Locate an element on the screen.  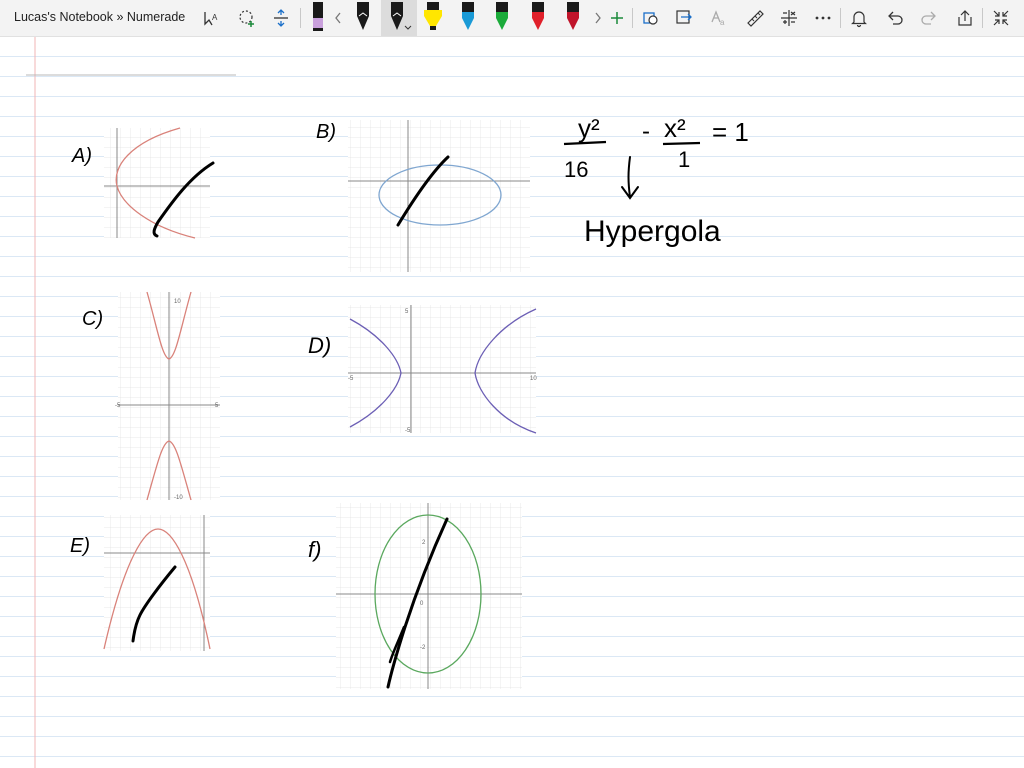
graph-a is located at coordinates (159, 183).